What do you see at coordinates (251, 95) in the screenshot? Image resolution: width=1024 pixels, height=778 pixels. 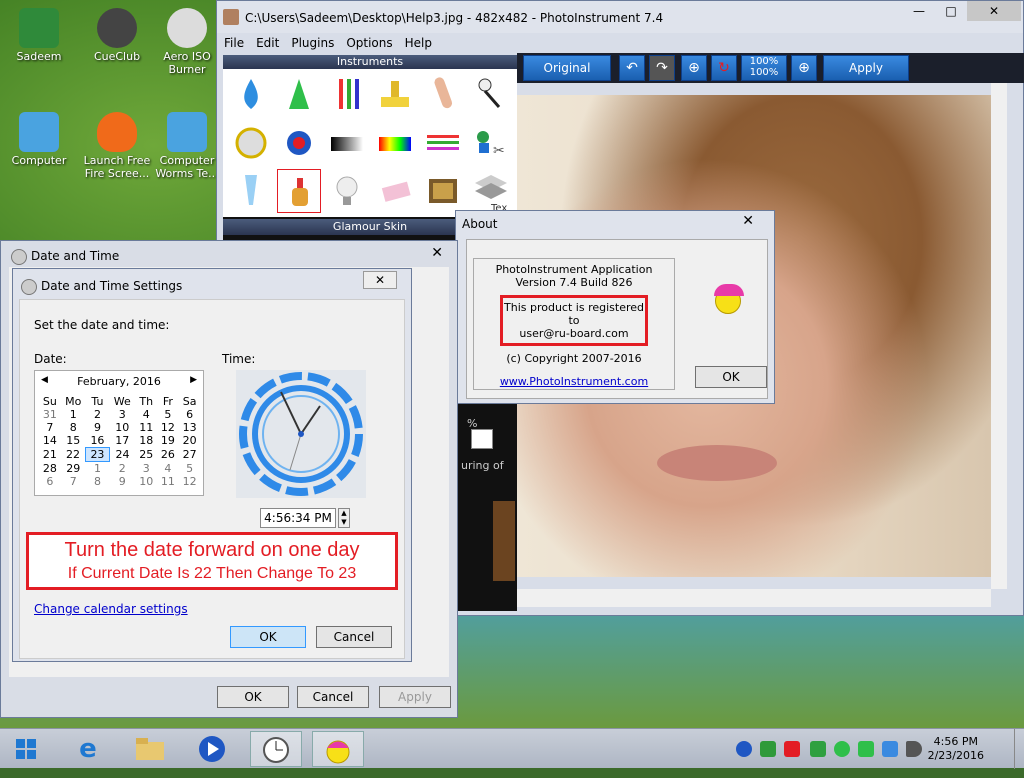 I see `water-drop-icon` at bounding box center [251, 95].